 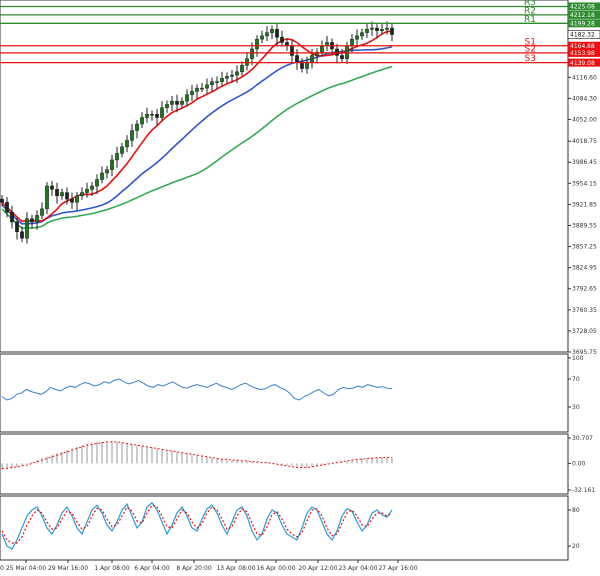 I want to click on x-tick-label: 13 Apr 08:00, so click(x=235, y=568).